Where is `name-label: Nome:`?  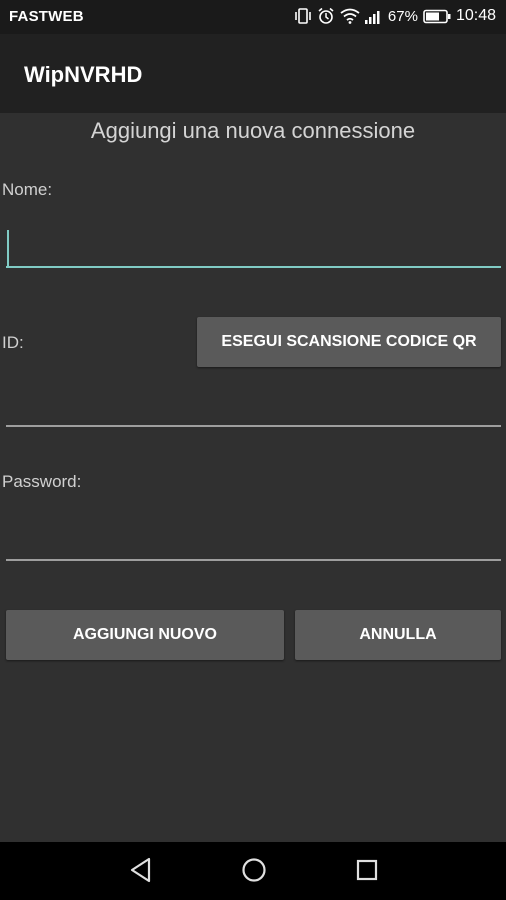 name-label: Nome: is located at coordinates (27, 189).